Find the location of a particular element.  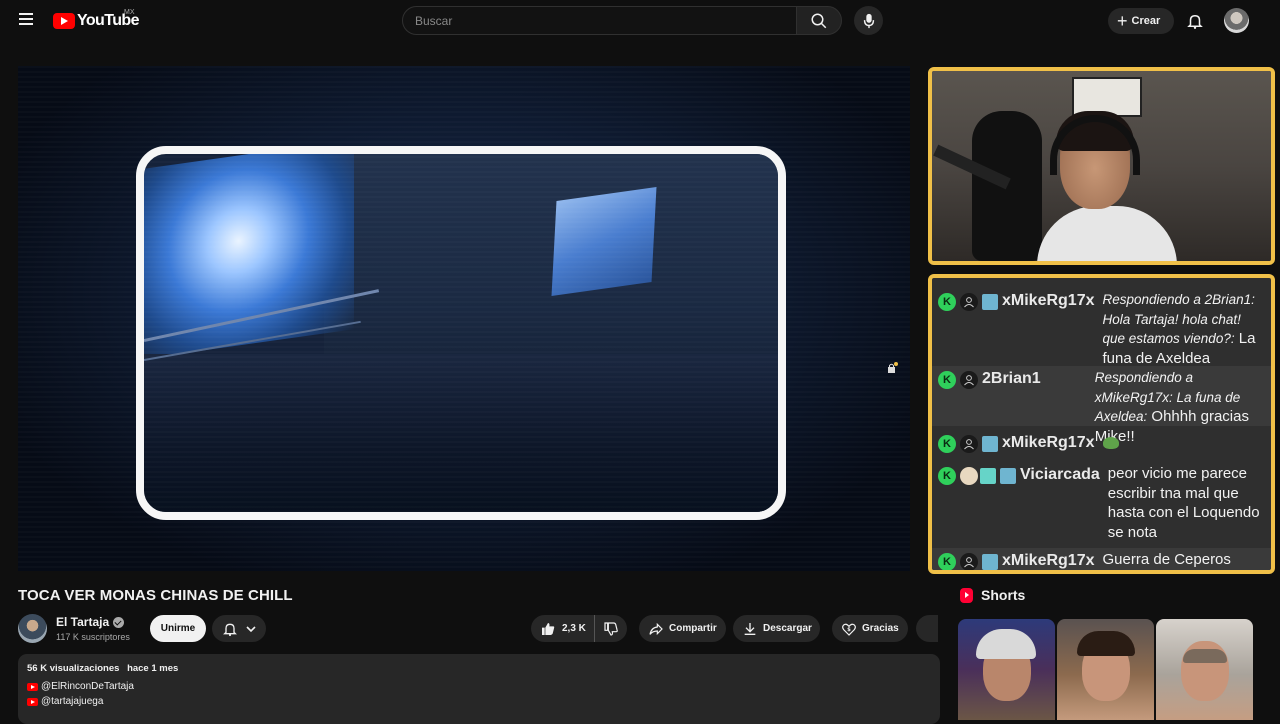

channel-link-text: @tartajajuega is located at coordinates (72, 701).